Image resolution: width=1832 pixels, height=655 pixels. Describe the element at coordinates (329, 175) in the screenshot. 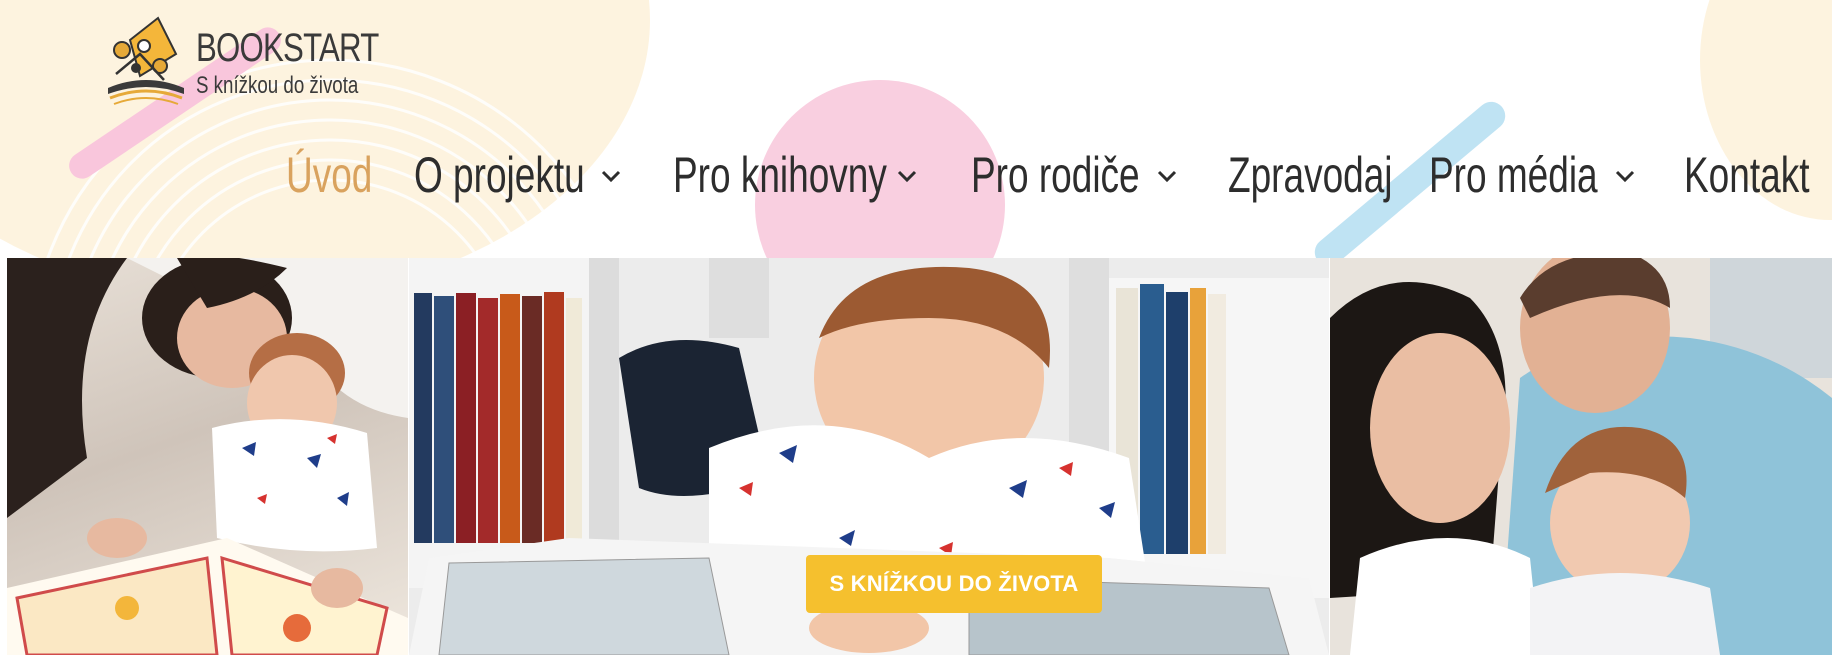

I see `nav-item-label: Úvod` at that location.